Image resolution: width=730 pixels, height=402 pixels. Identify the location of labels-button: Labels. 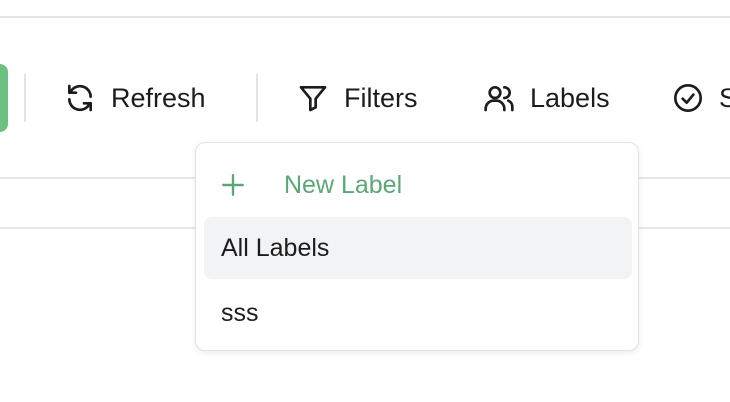
(546, 98).